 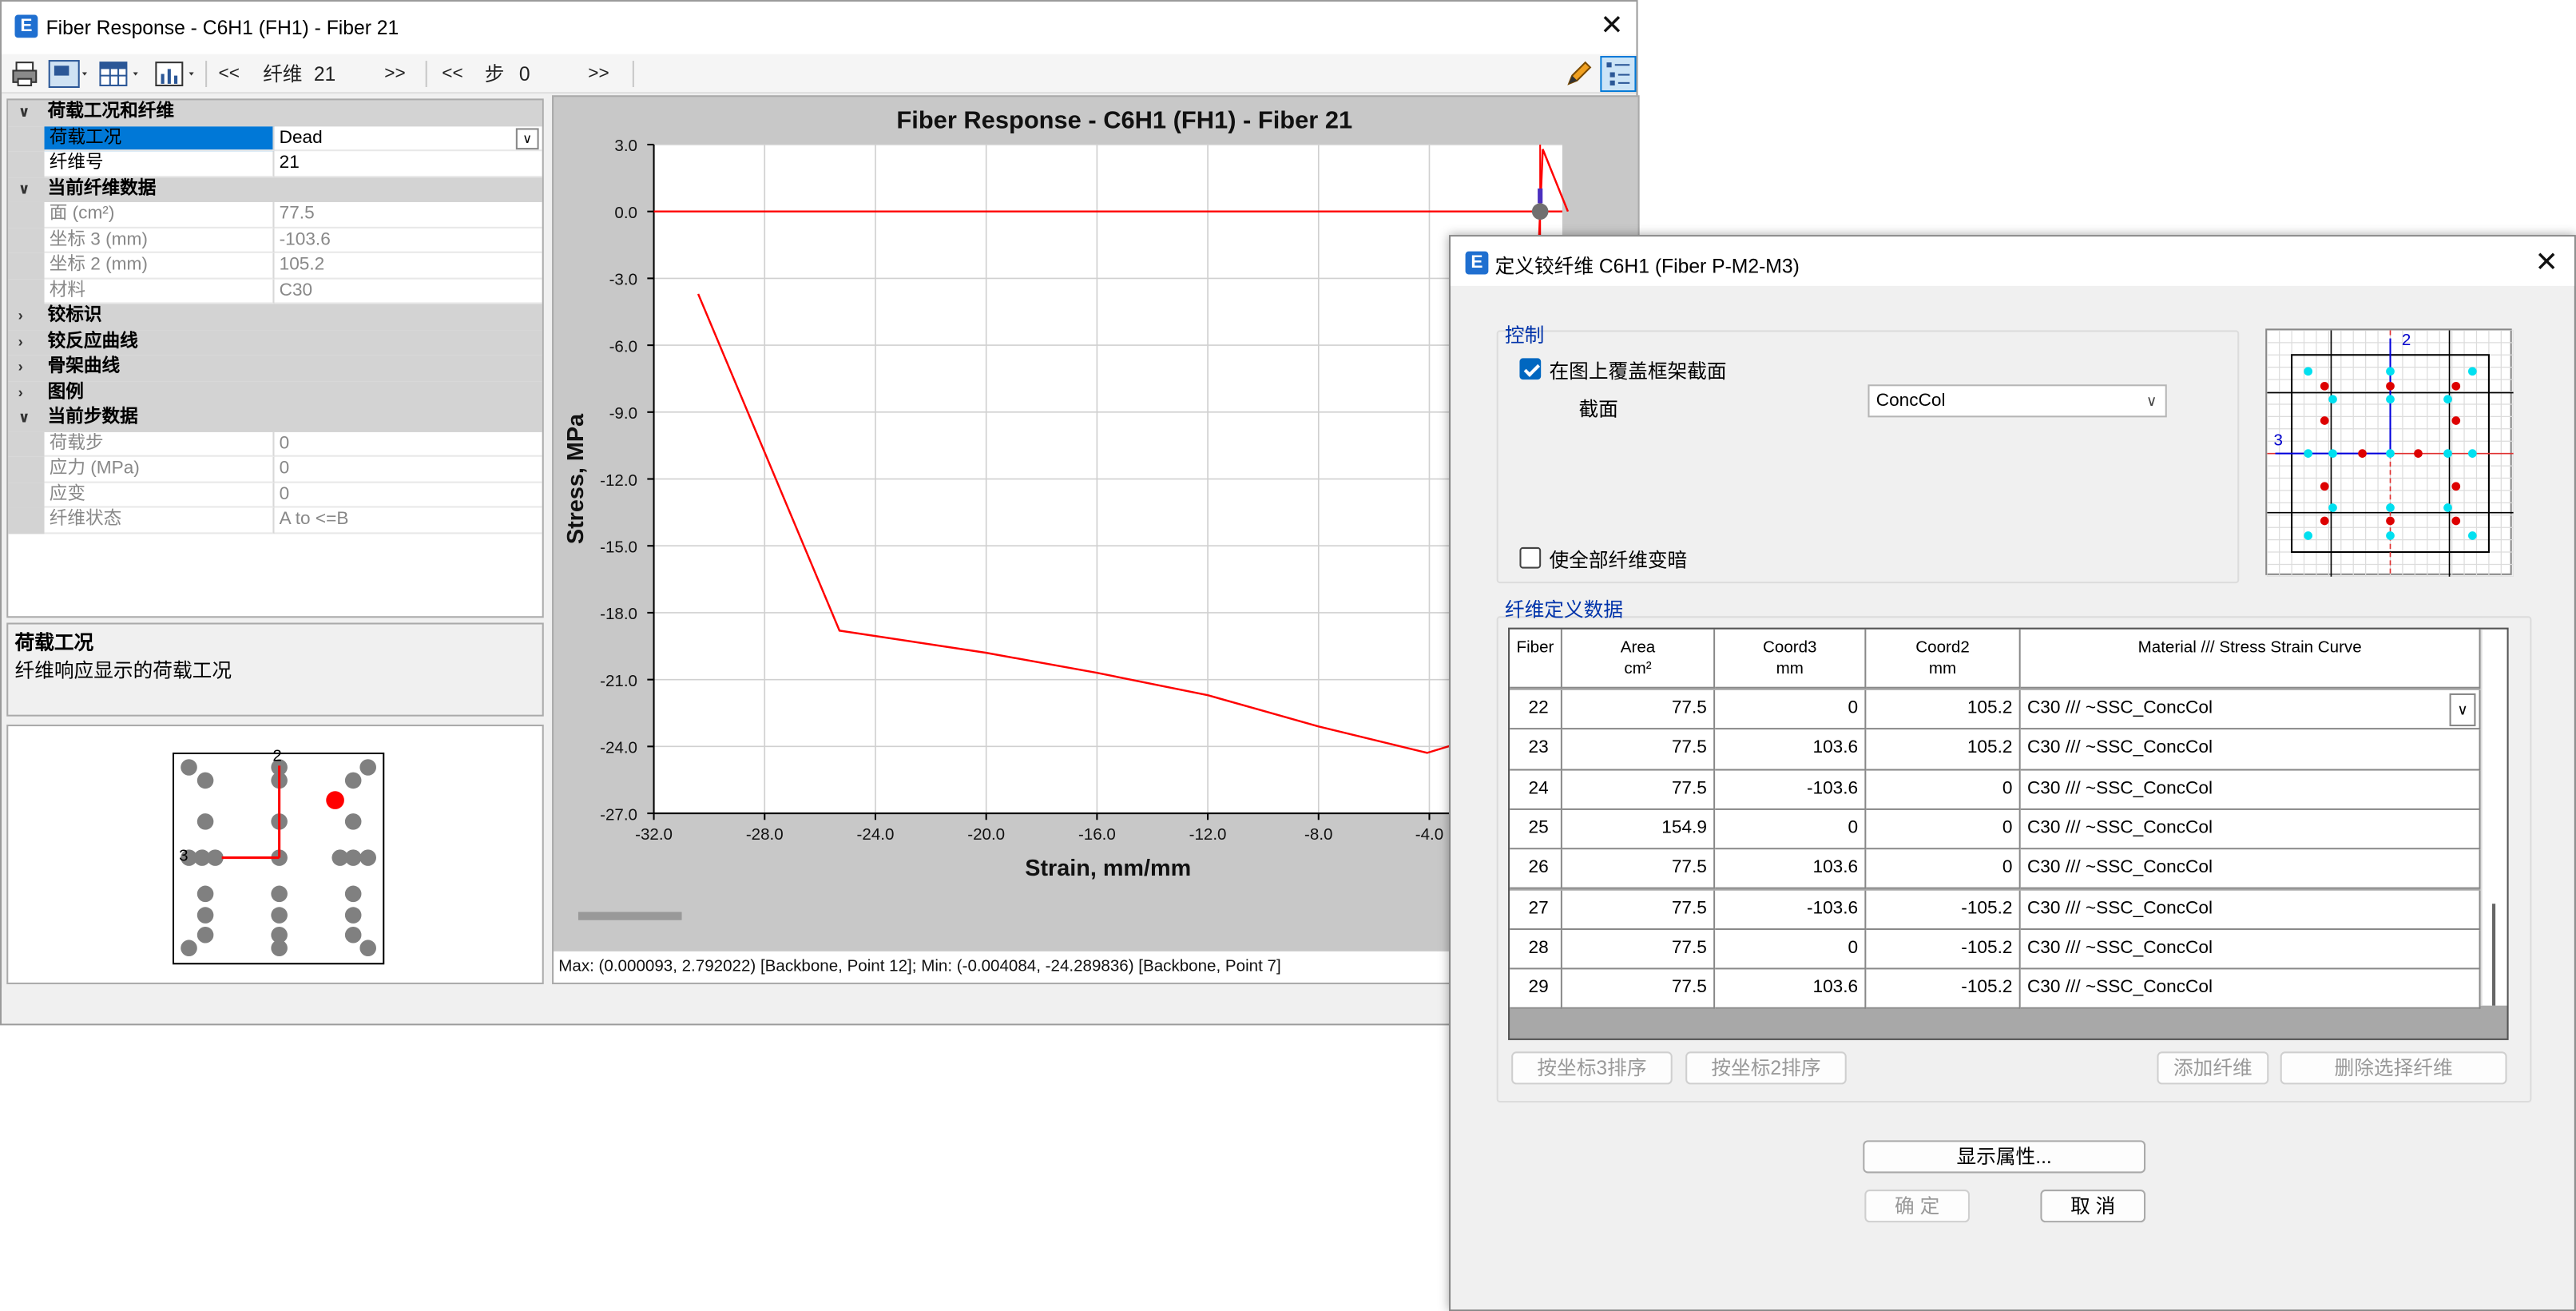 I want to click on table-header-material: Material /// Stress Strain Curve, so click(x=2250, y=659).